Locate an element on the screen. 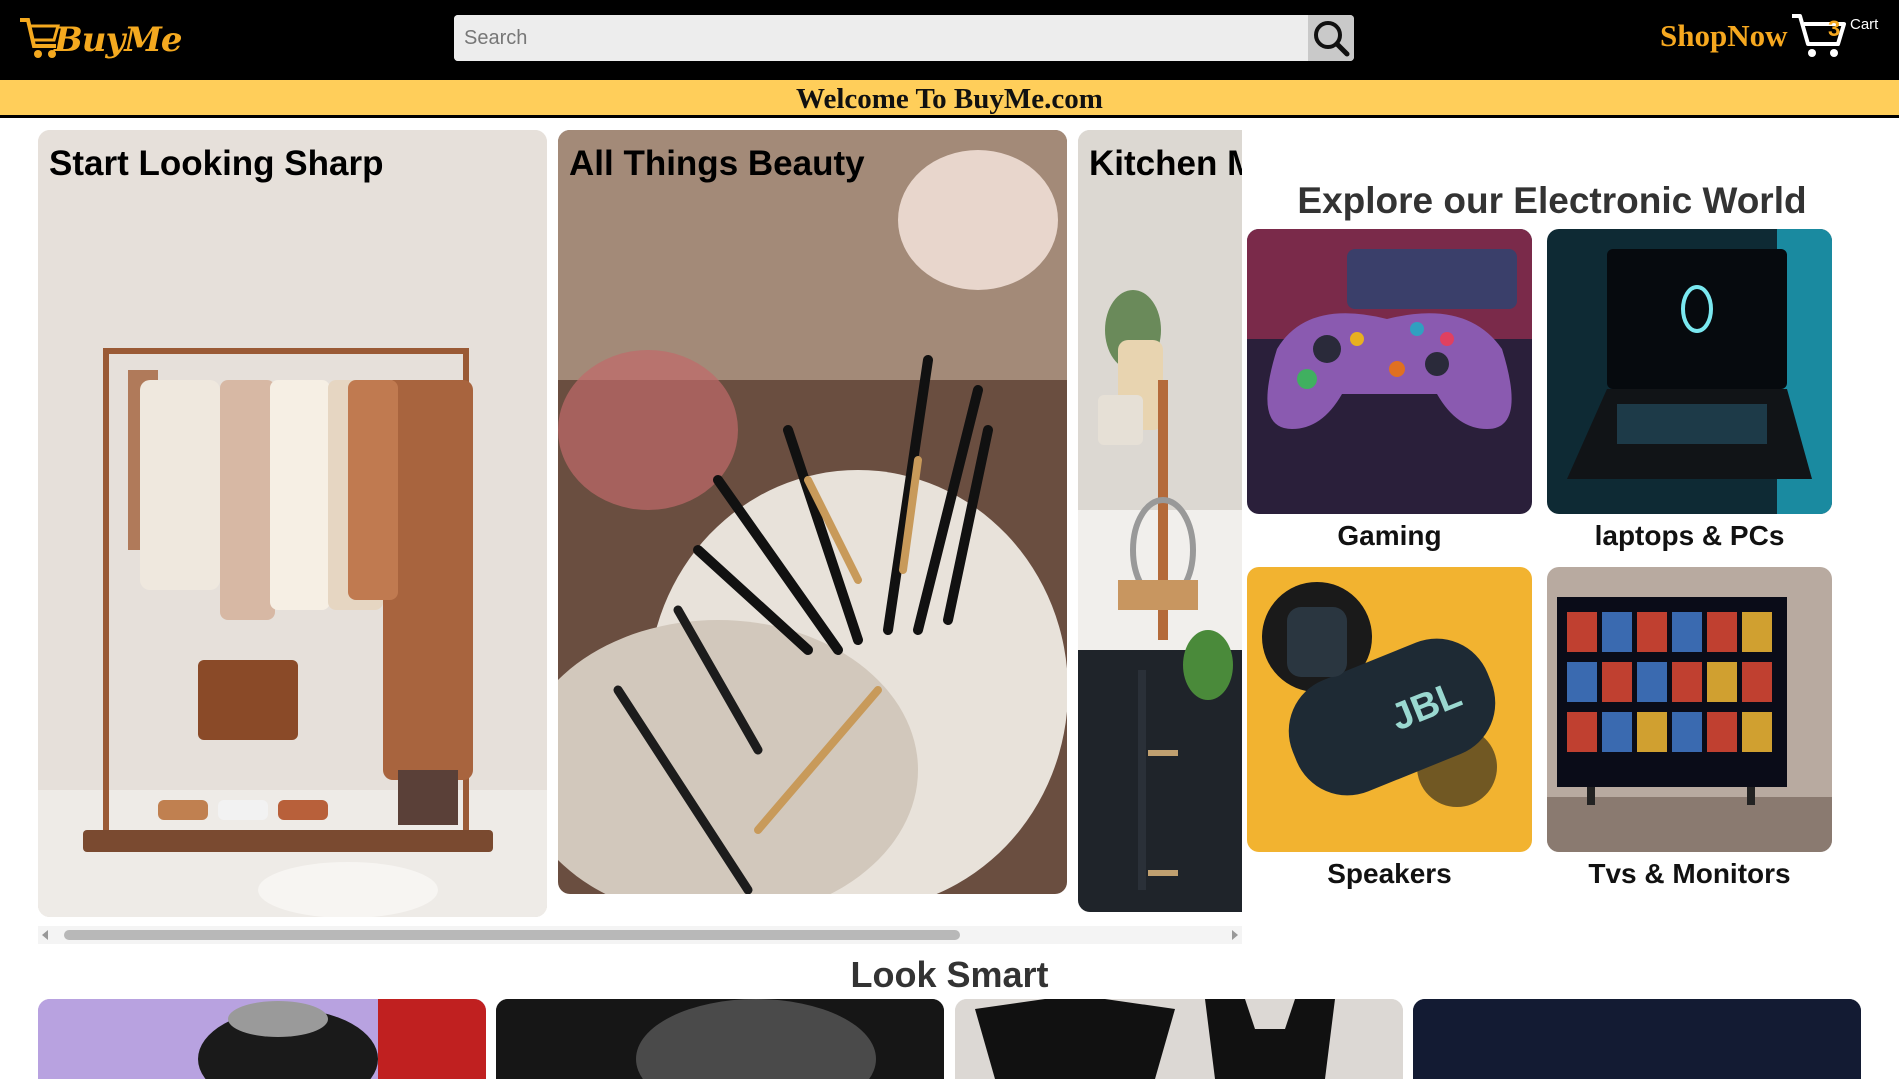 The image size is (1899, 1079). electronics-tile-tvs: Tvs & Monitors is located at coordinates (1689, 728).